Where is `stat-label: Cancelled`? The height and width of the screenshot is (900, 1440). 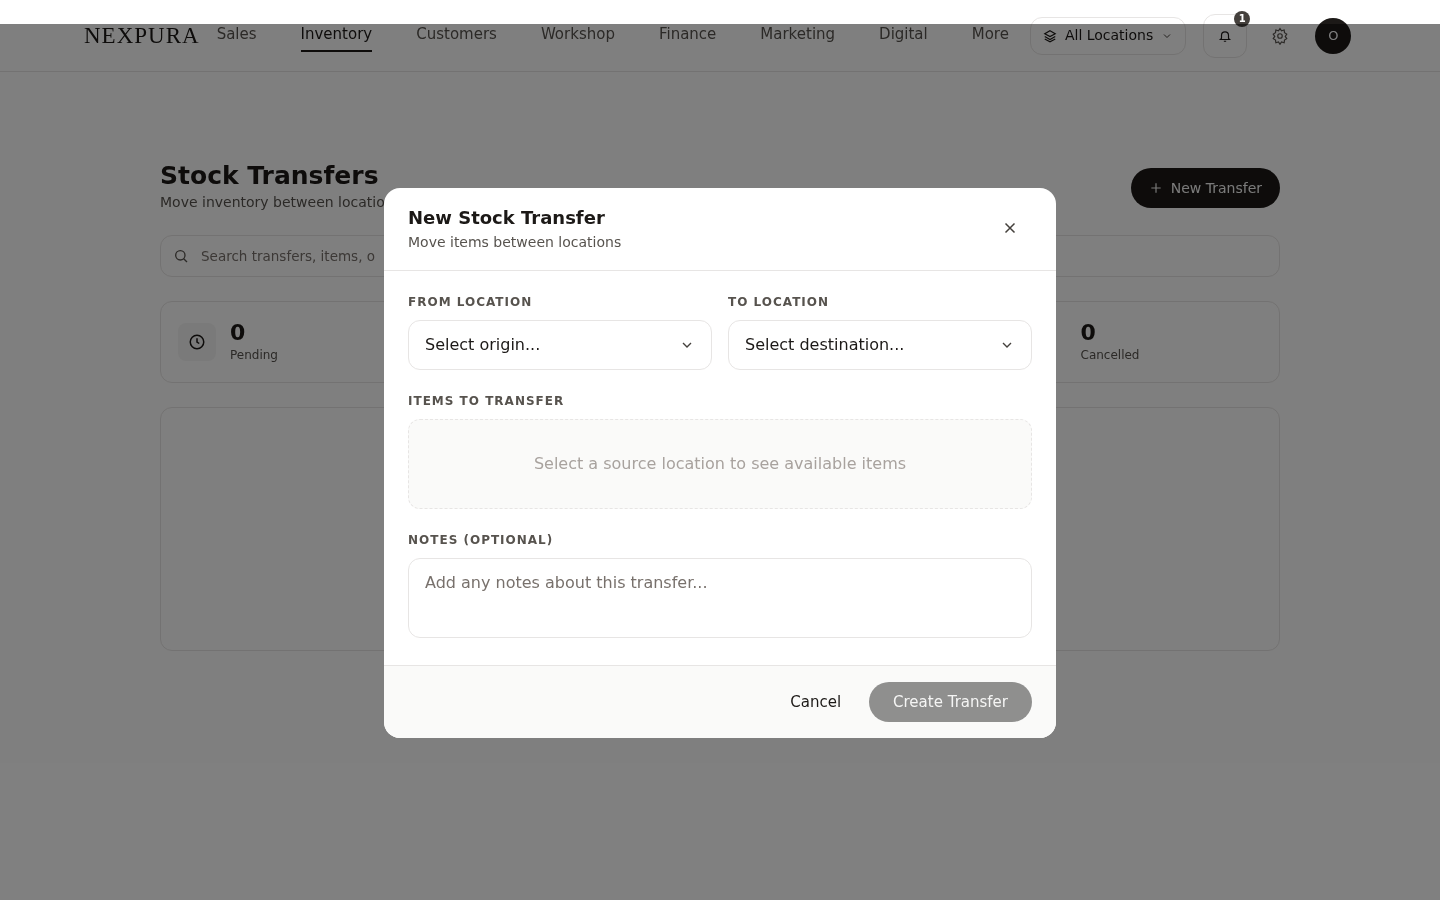 stat-label: Cancelled is located at coordinates (1110, 355).